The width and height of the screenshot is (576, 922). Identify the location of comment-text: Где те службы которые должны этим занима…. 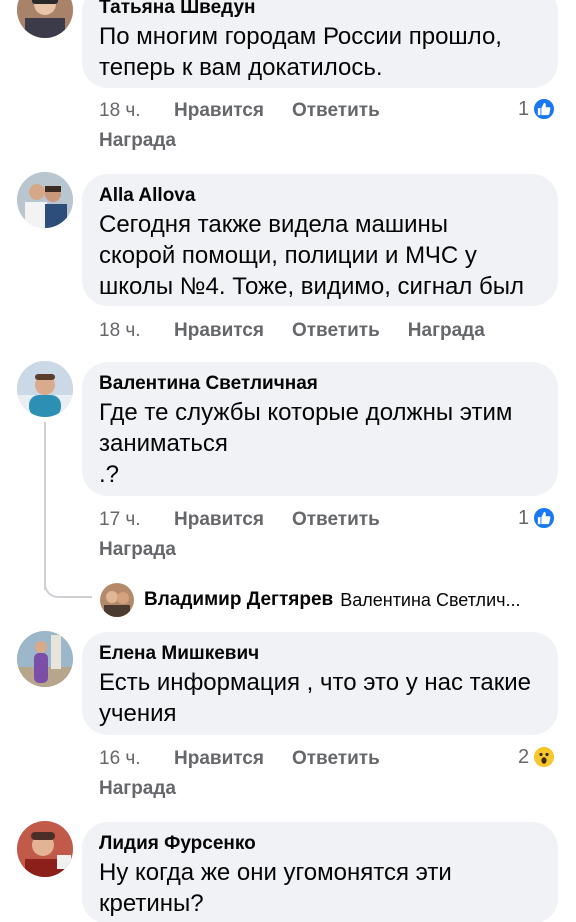
(306, 443).